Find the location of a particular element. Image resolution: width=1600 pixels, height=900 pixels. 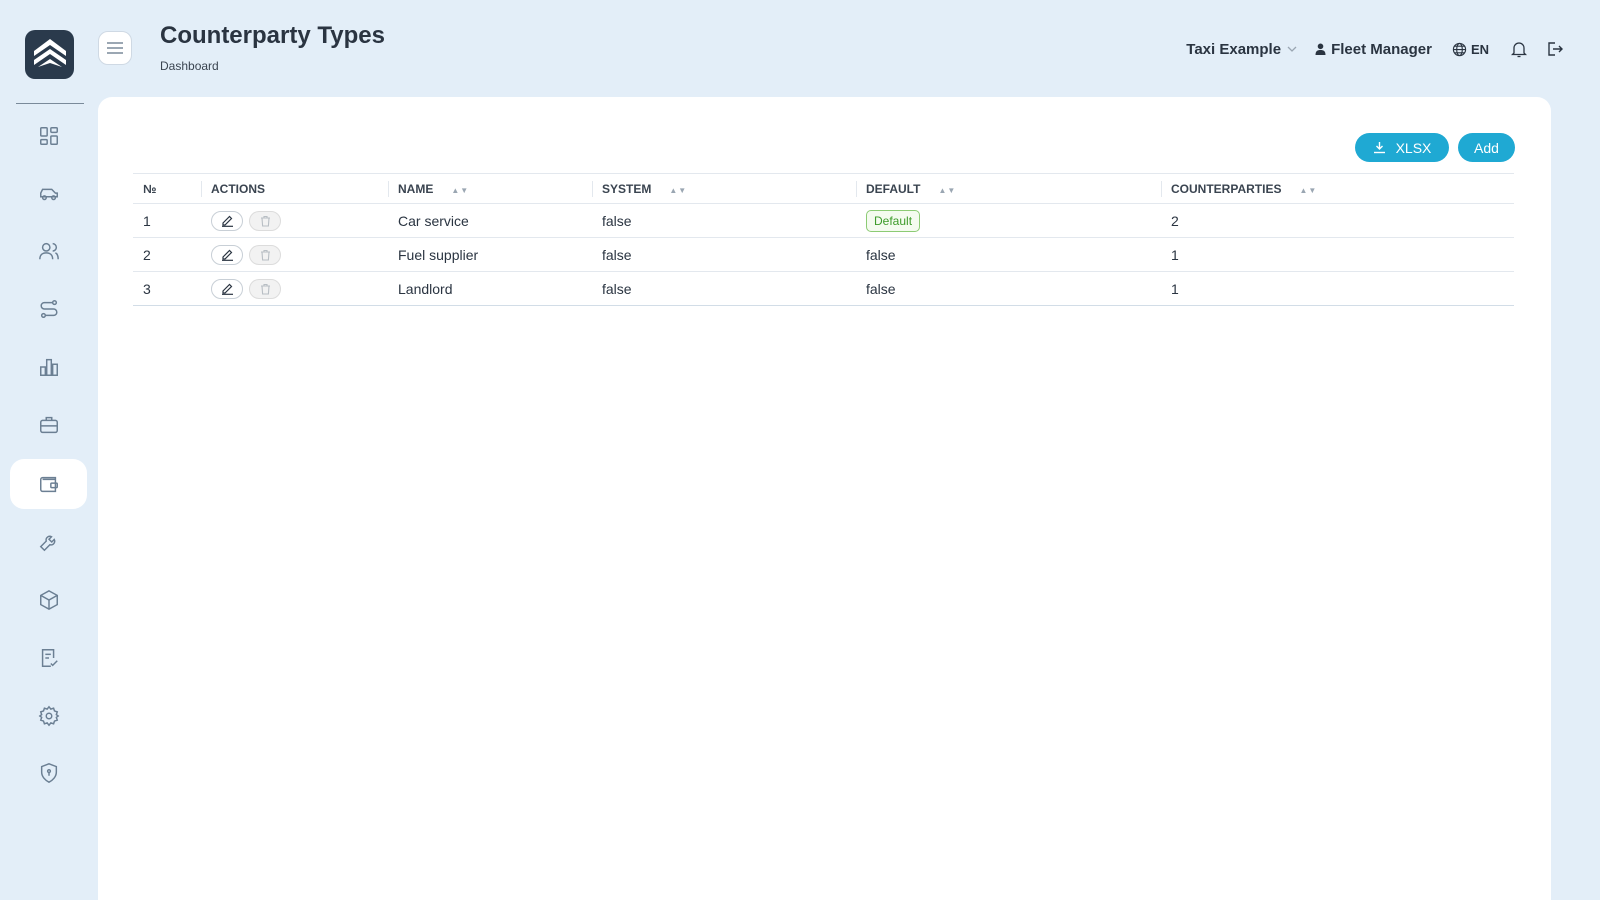

sidebar-item-drivers is located at coordinates (48, 251).